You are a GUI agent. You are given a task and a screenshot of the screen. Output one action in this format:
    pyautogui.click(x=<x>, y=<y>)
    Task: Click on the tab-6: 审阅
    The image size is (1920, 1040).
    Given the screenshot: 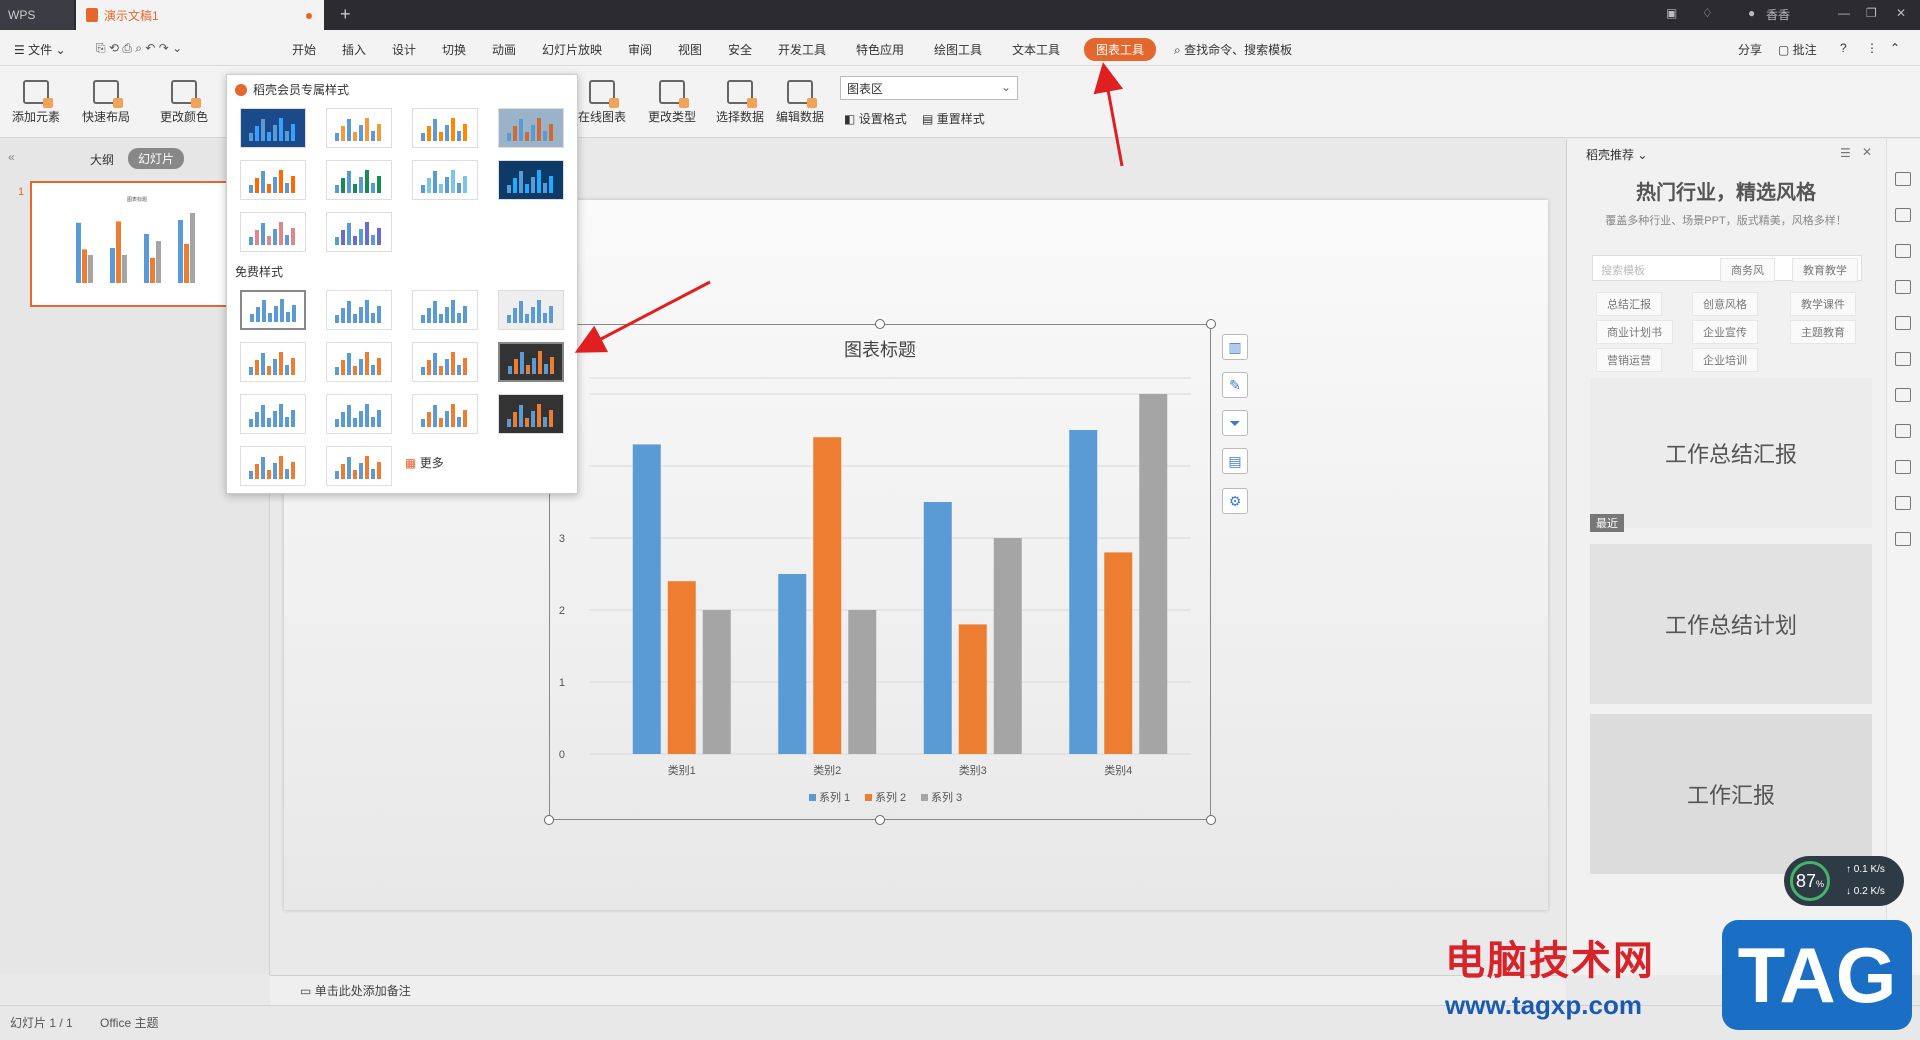 What is the action you would take?
    pyautogui.click(x=640, y=49)
    